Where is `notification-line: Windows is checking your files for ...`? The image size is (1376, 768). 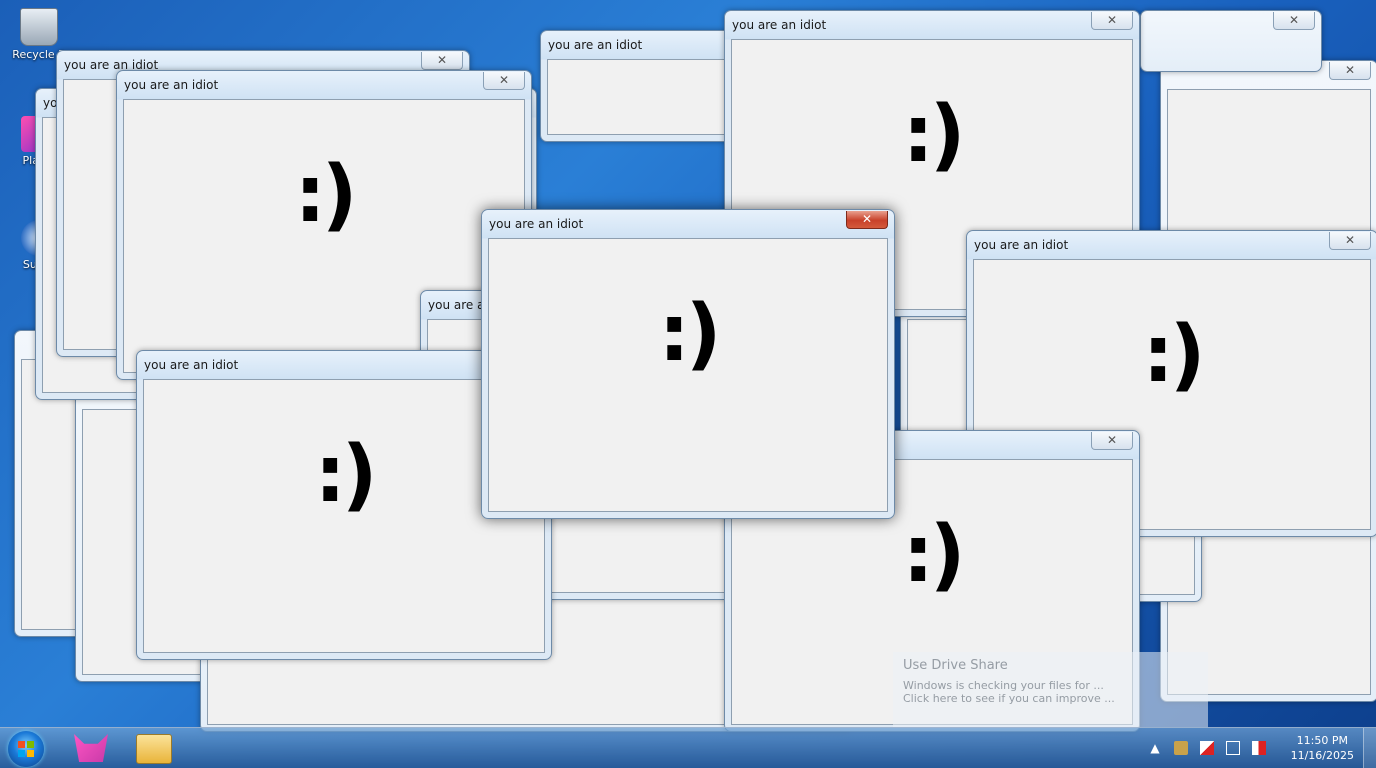
notification-line: Windows is checking your files for ... is located at coordinates (1003, 685).